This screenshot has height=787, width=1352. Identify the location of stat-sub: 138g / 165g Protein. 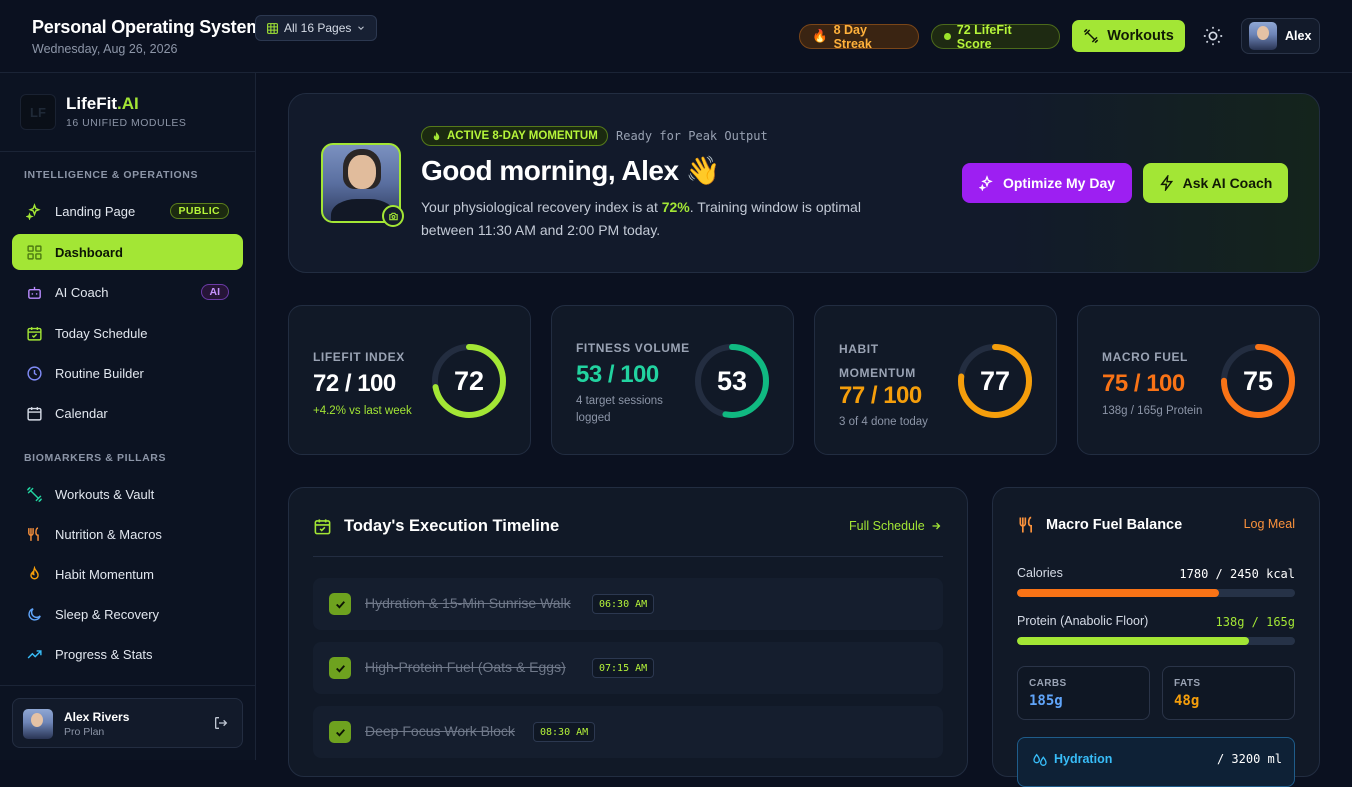
(1152, 411).